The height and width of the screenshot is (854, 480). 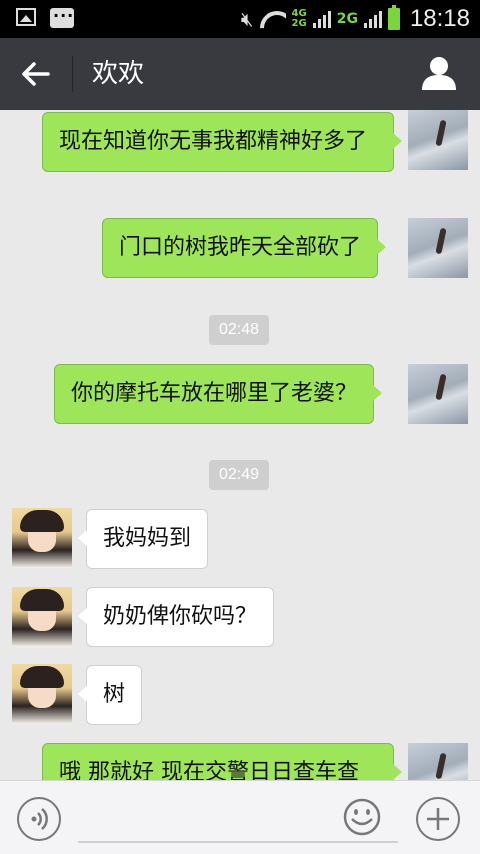 I want to click on battery-icon, so click(x=393, y=17).